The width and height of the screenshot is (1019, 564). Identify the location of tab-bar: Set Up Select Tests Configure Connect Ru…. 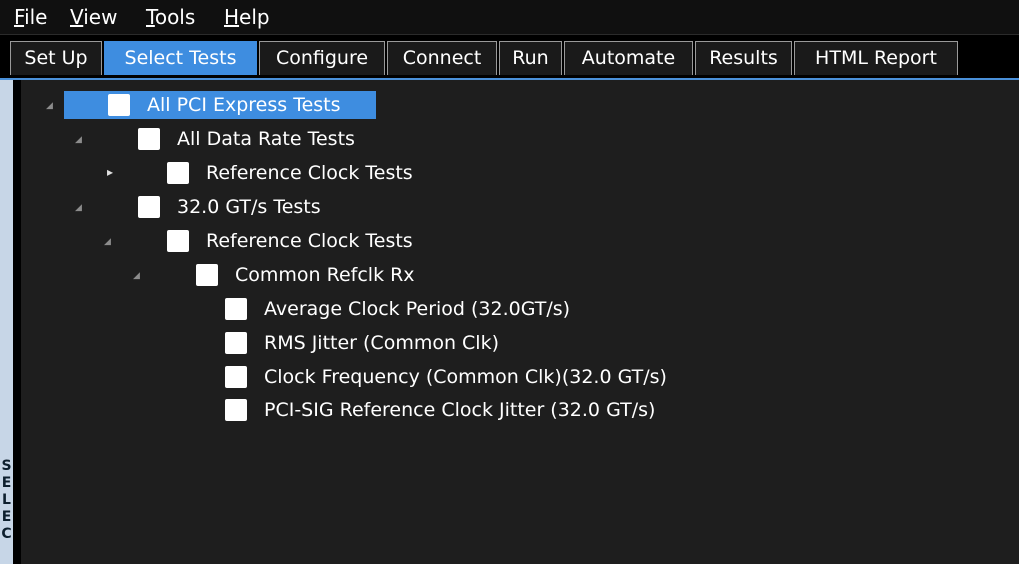
(509, 57).